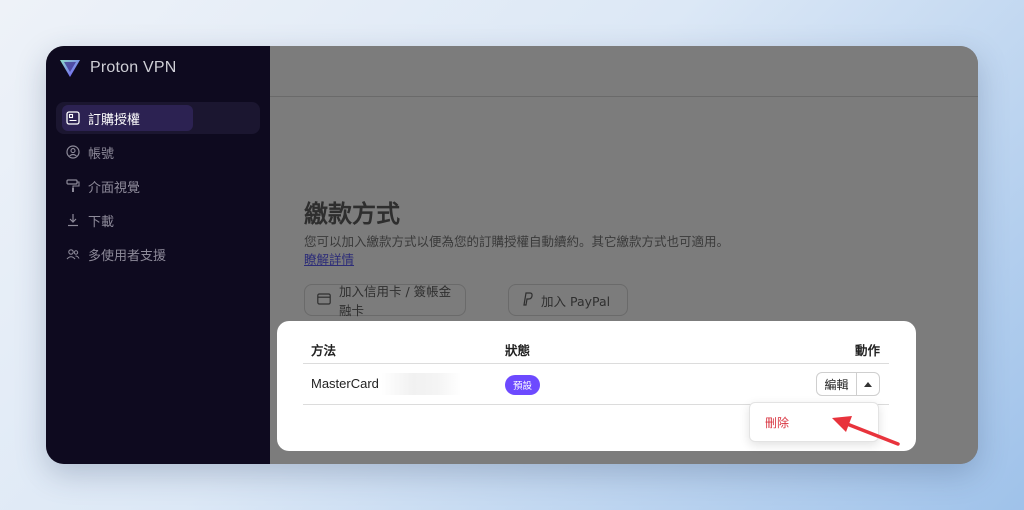 The width and height of the screenshot is (1024, 510). I want to click on app-name: Proton VPN, so click(133, 67).